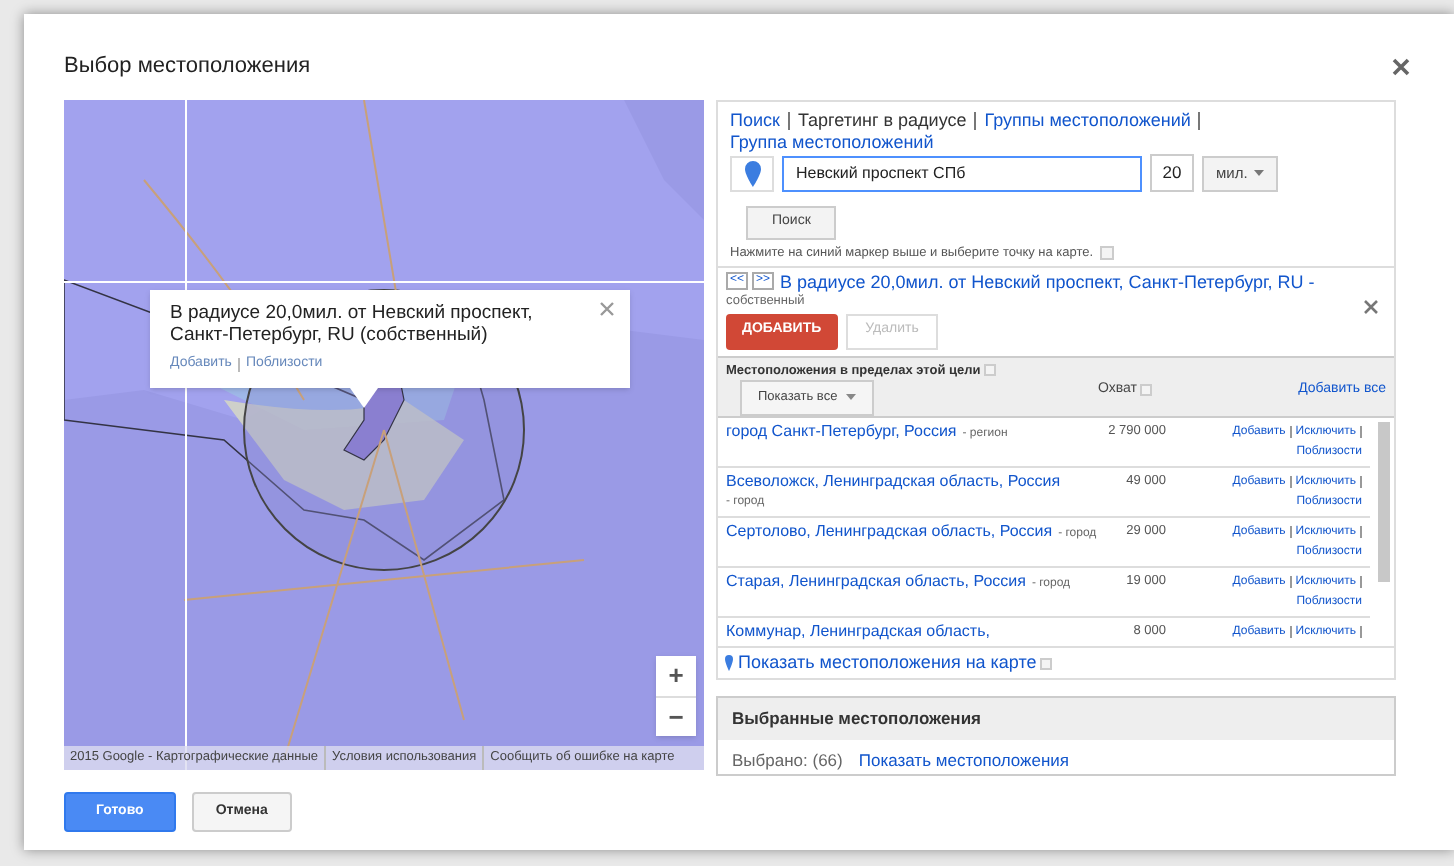  I want to click on tab: Группы местоположений, so click(1087, 120).